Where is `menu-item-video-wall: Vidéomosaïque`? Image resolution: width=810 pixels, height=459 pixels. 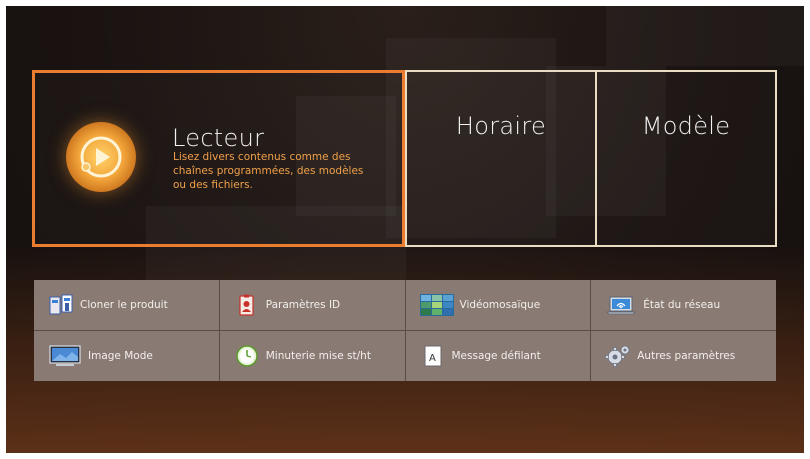 menu-item-video-wall: Vidéomosaïque is located at coordinates (498, 305).